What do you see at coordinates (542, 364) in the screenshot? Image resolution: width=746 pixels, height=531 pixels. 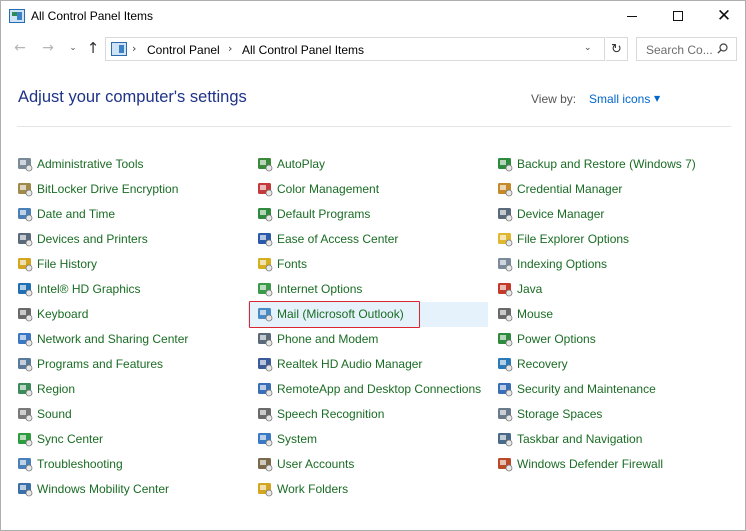 I see `item-label: Recovery` at bounding box center [542, 364].